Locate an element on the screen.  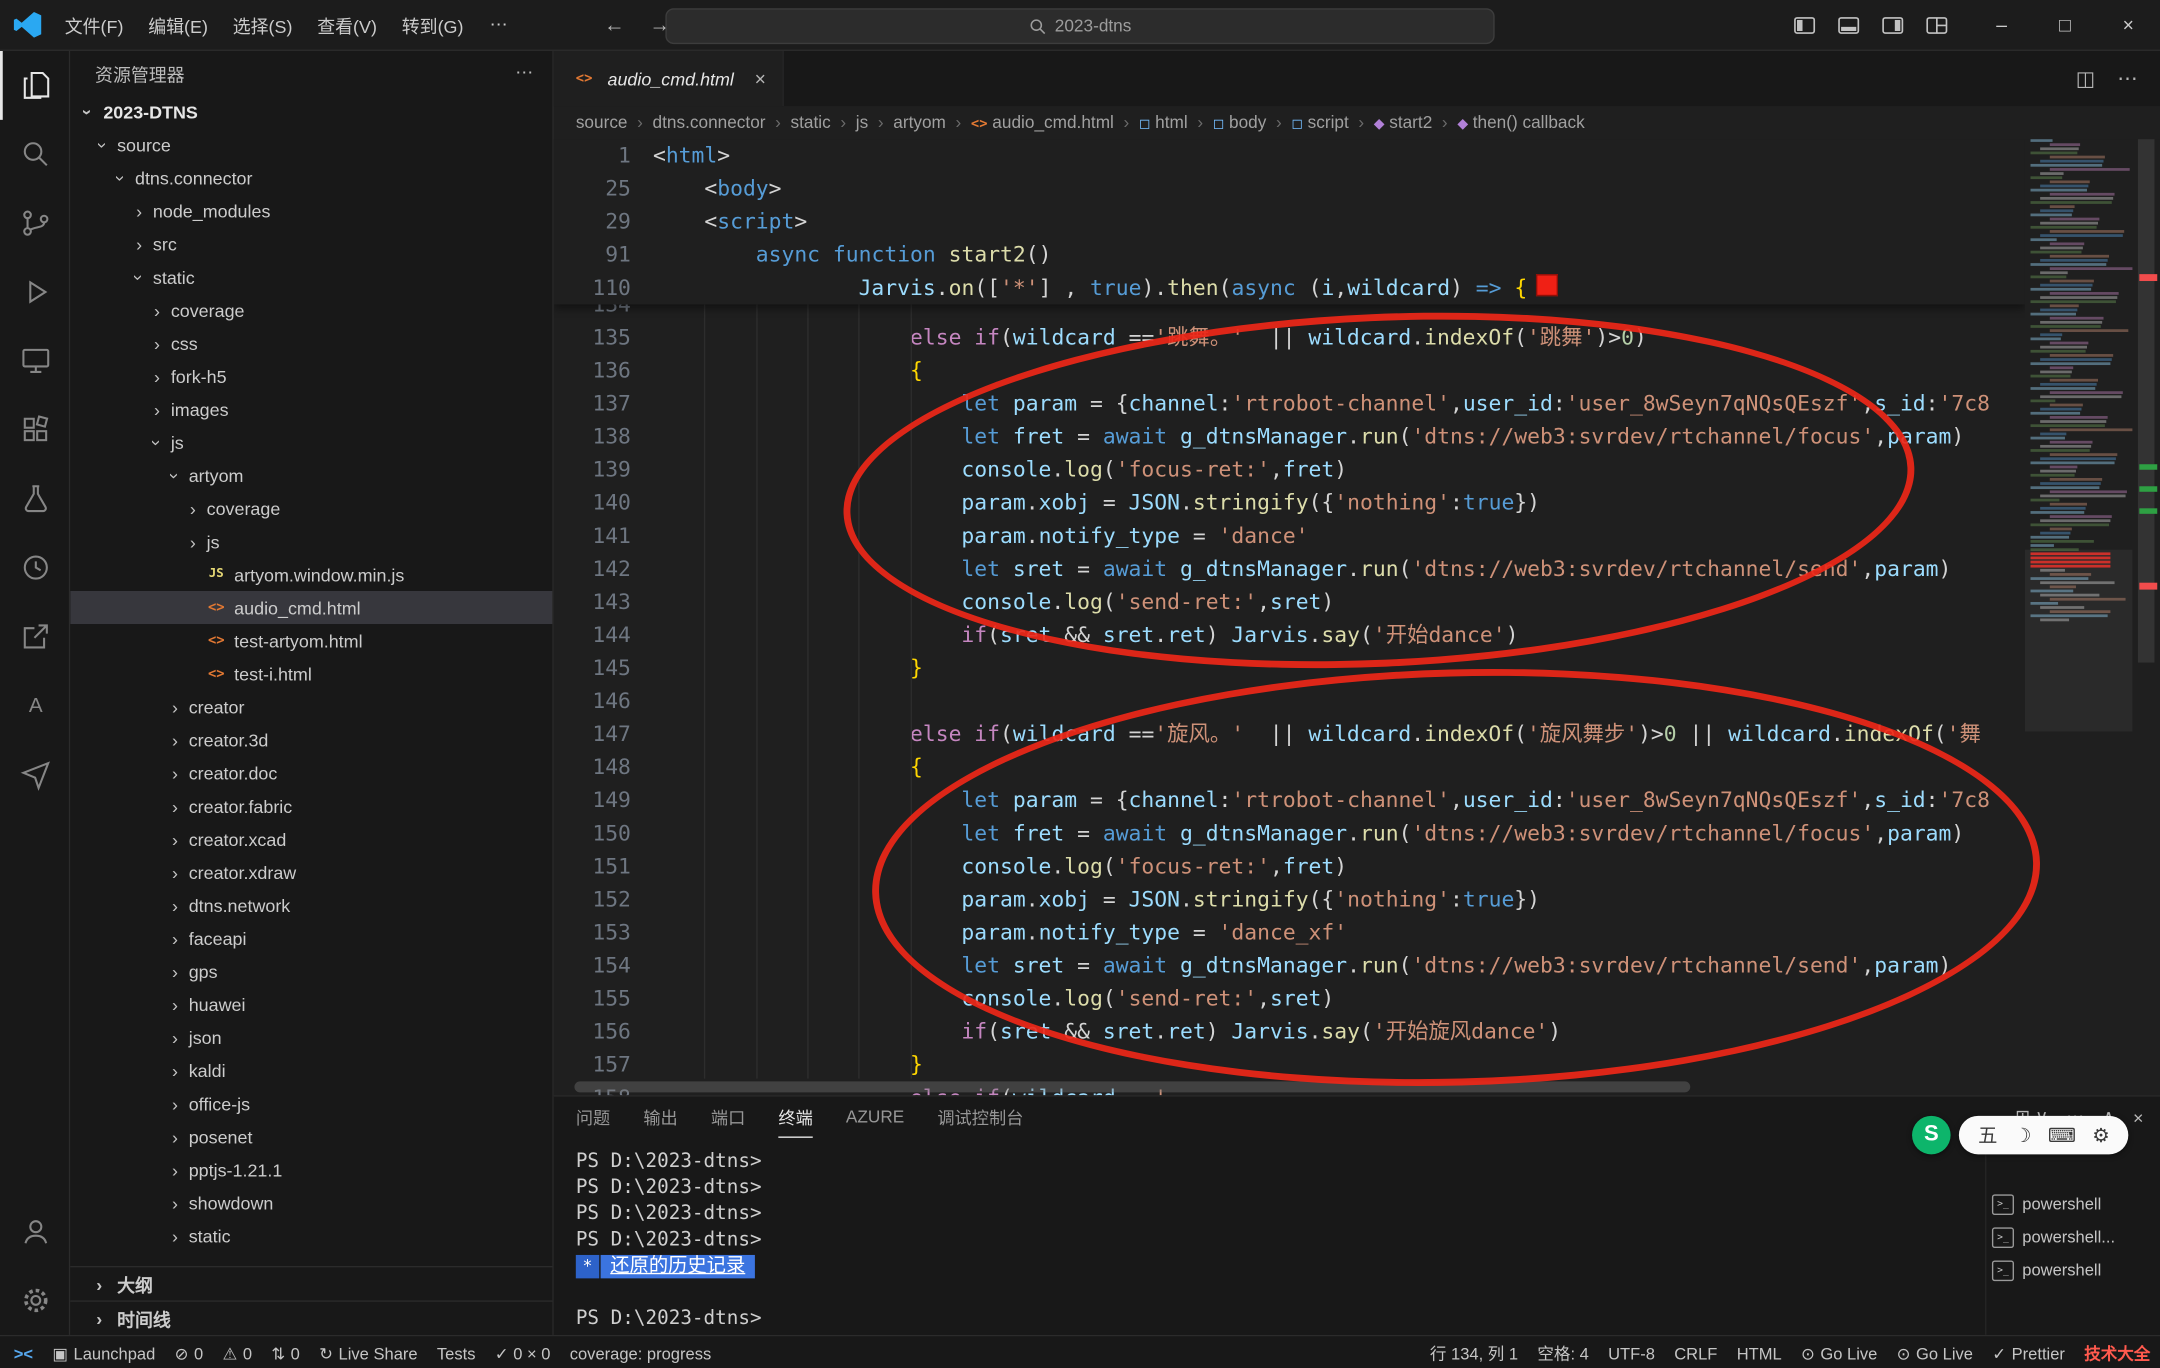
statusbar-language-mode: HTML is located at coordinates (1759, 1352).